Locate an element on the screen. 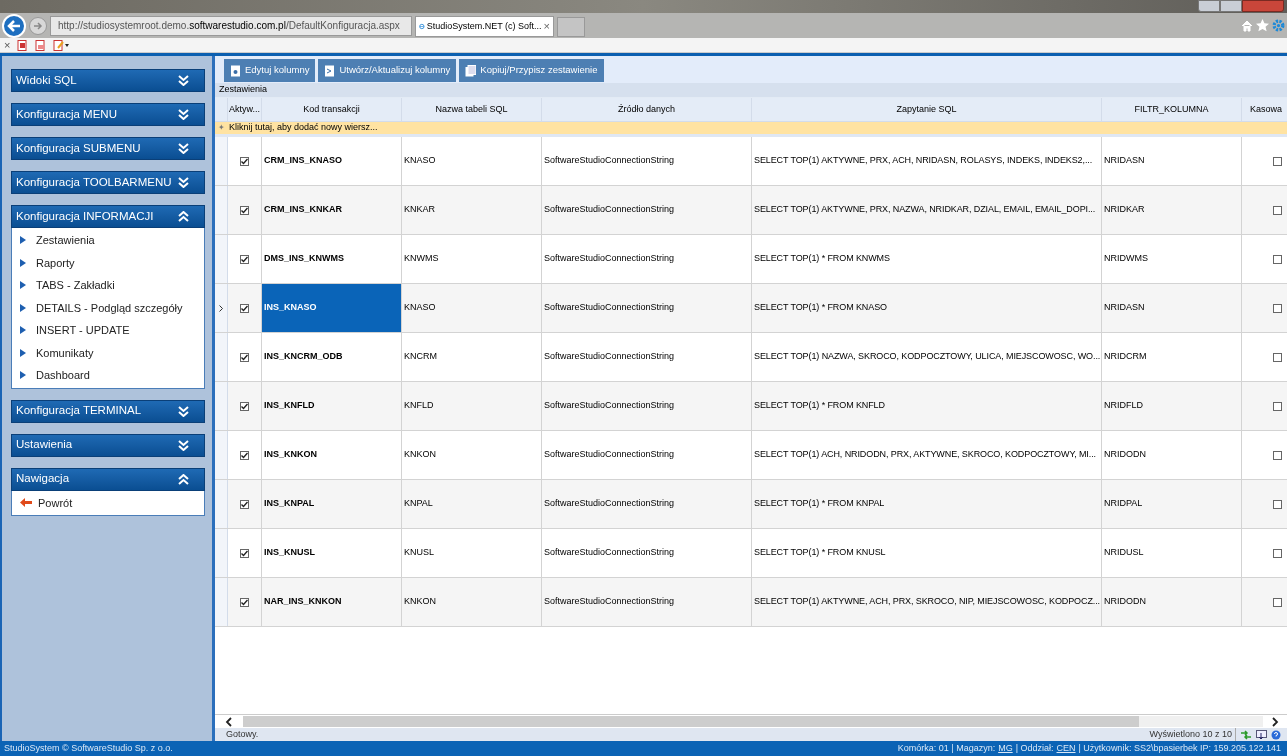  back-button is located at coordinates (14, 25).